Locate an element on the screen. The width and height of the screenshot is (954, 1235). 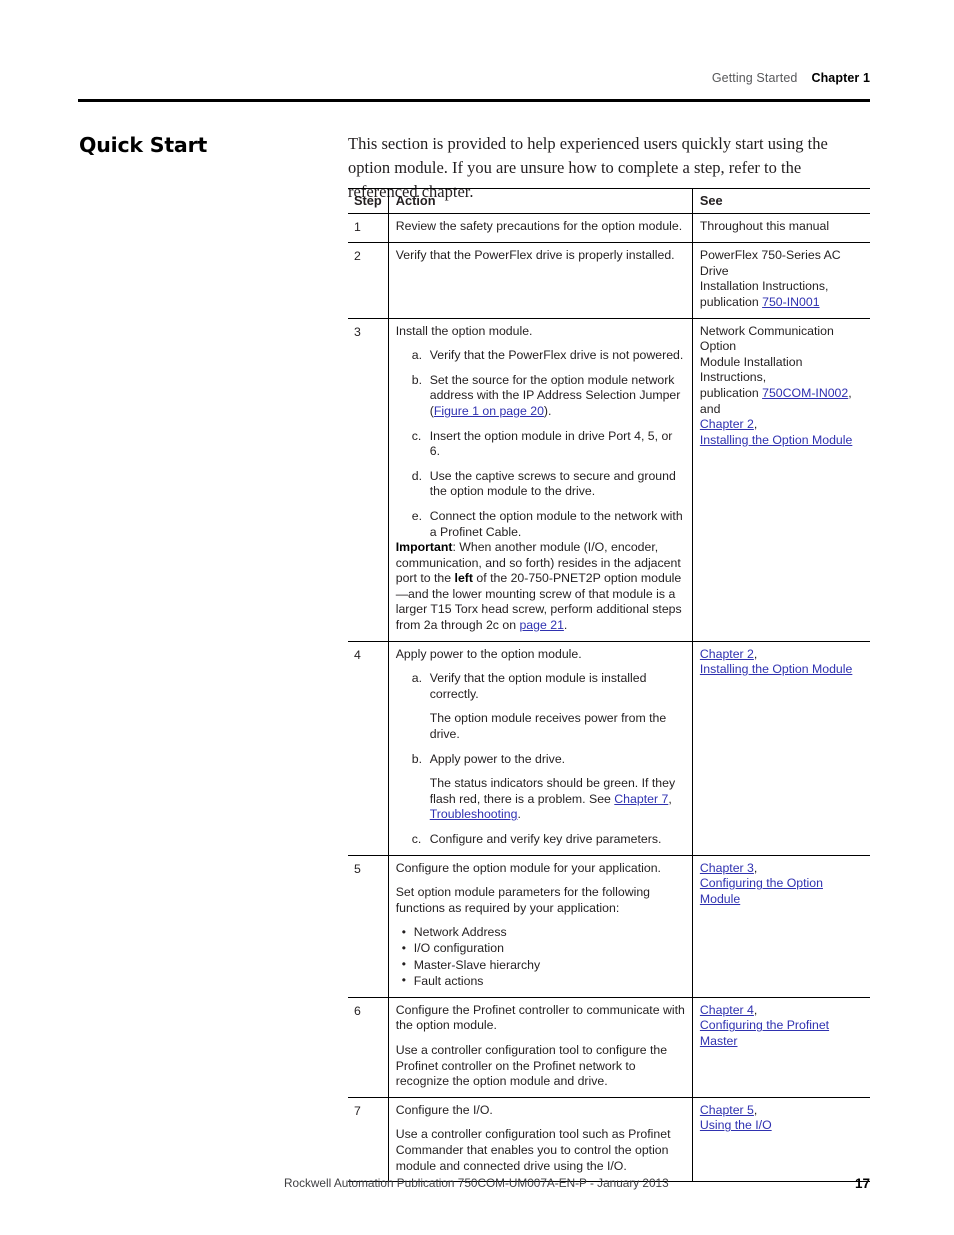
see-text-line: Configuring the Profinet Master is located at coordinates (782, 1033).